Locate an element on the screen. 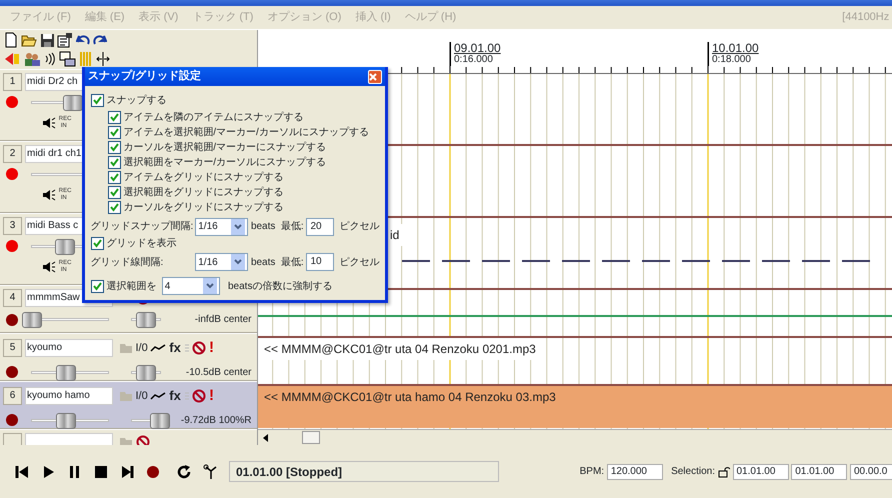 Image resolution: width=892 pixels, height=498 pixels. scroll-left-arrow-icon is located at coordinates (266, 438).